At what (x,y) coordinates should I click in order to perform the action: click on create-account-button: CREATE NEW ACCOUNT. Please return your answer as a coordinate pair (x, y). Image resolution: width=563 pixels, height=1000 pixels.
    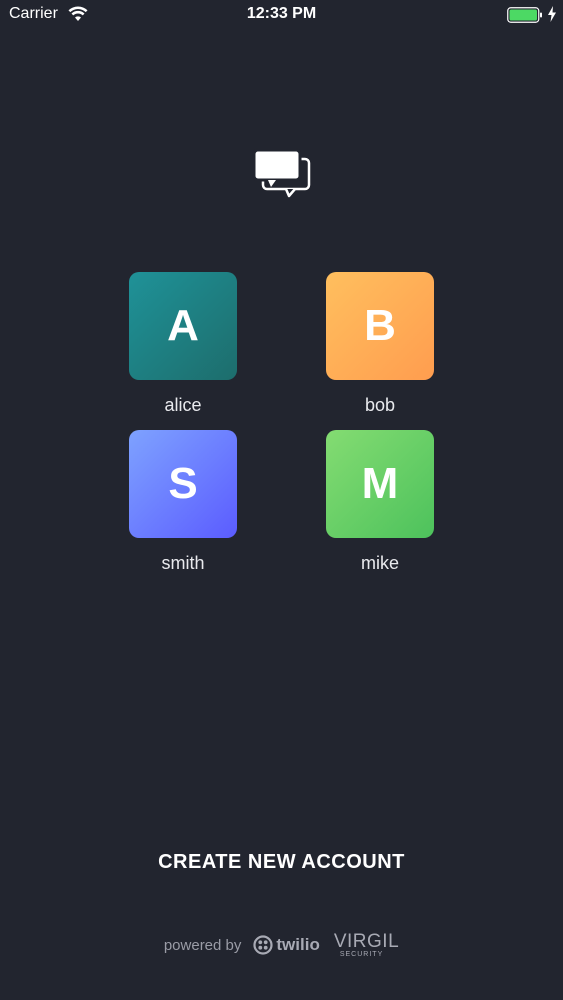
    Looking at the image, I should click on (281, 862).